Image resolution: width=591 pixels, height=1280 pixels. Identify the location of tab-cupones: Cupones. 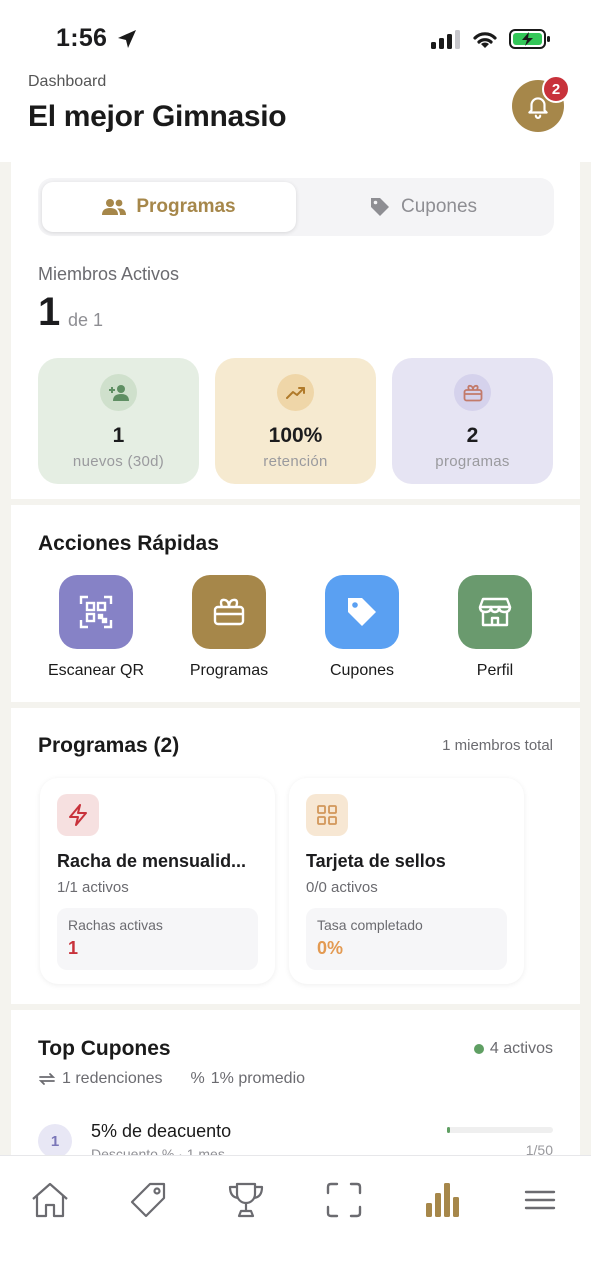
(423, 207).